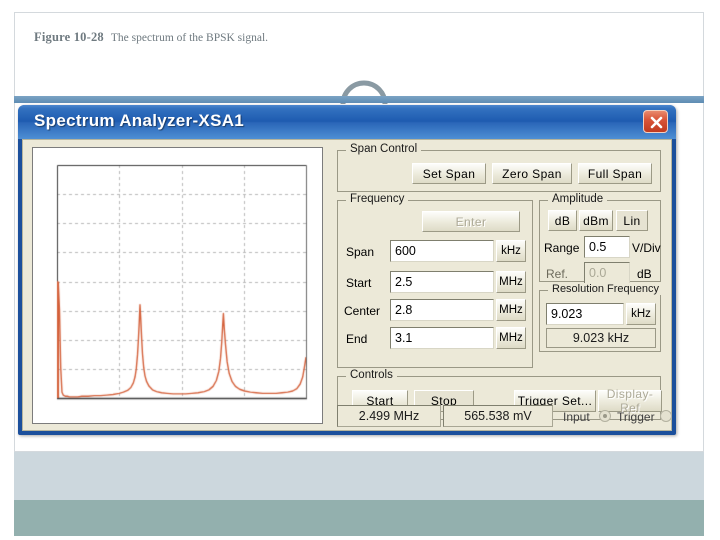 The height and width of the screenshot is (540, 720). Describe the element at coordinates (384, 149) in the screenshot. I see `span-control-label: Span Control` at that location.